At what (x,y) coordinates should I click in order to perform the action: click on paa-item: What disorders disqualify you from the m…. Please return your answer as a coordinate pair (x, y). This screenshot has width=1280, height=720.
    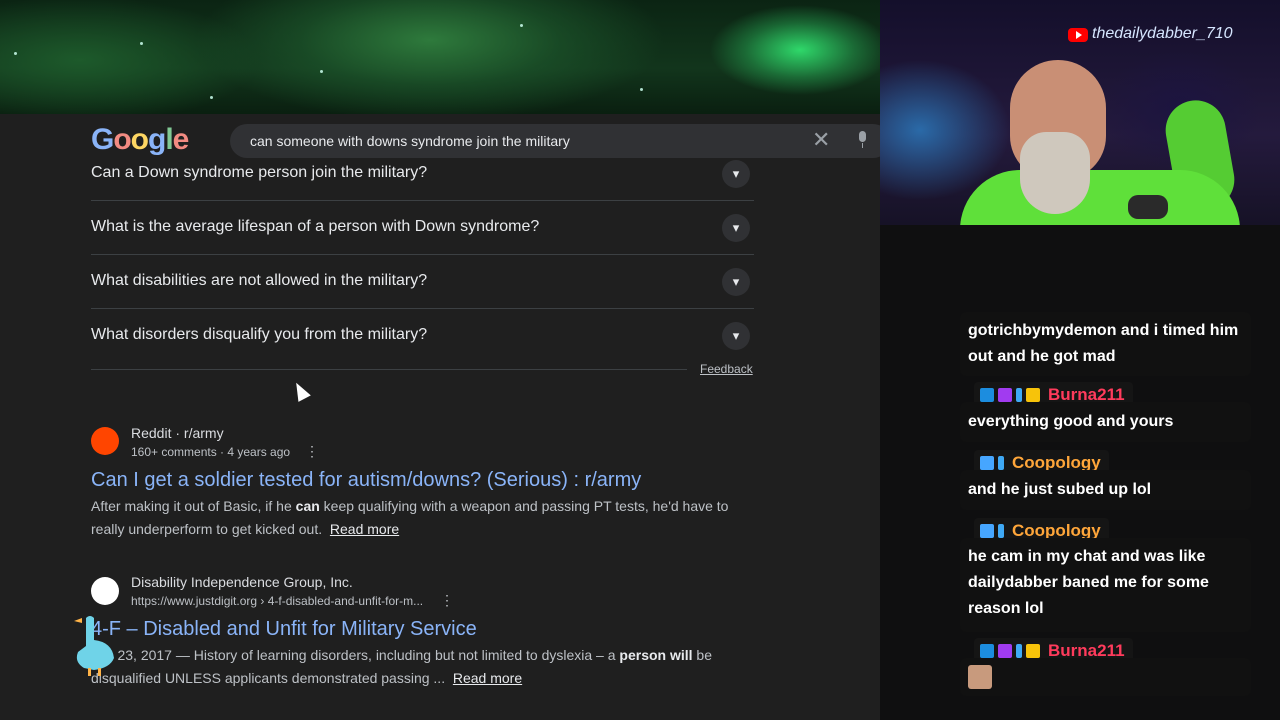
    Looking at the image, I should click on (422, 336).